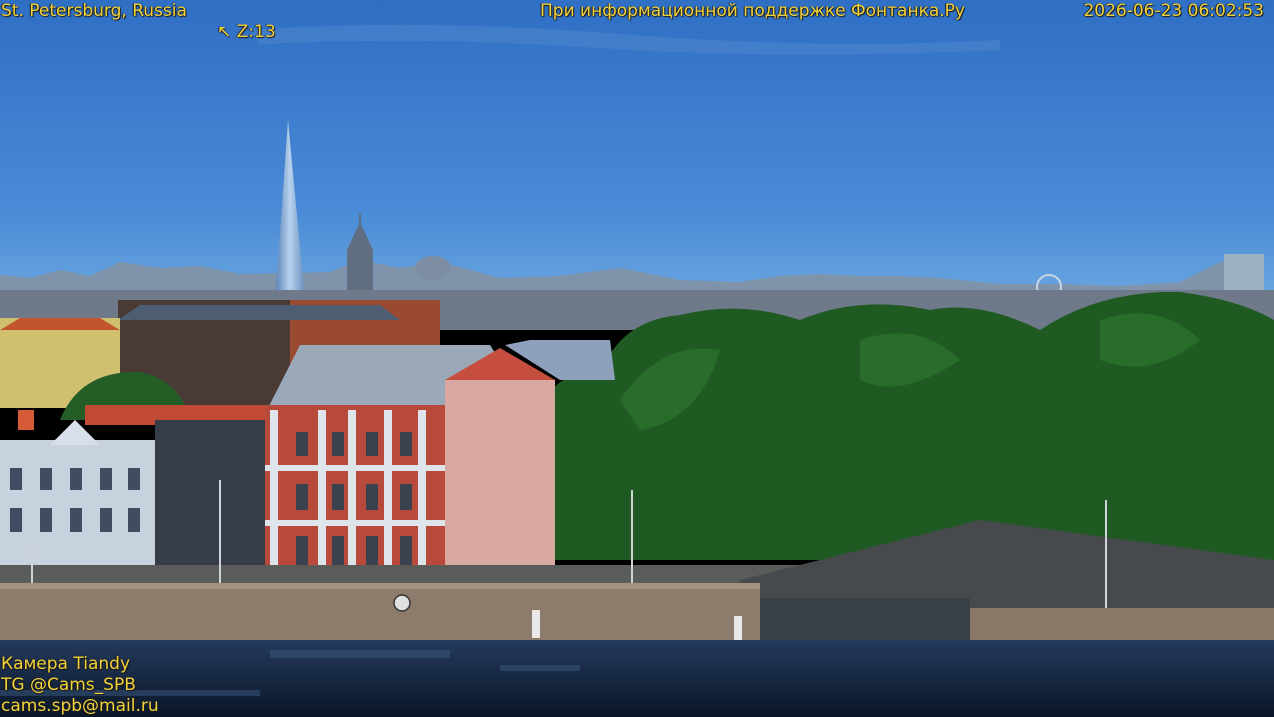 This screenshot has height=717, width=1274. I want to click on dome, so click(433, 268).